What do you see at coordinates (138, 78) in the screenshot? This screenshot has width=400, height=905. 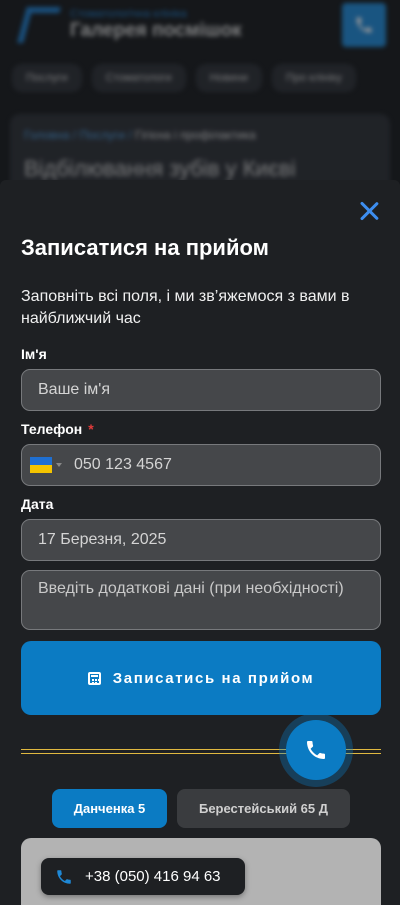 I see `nav-item: Стоматологи` at bounding box center [138, 78].